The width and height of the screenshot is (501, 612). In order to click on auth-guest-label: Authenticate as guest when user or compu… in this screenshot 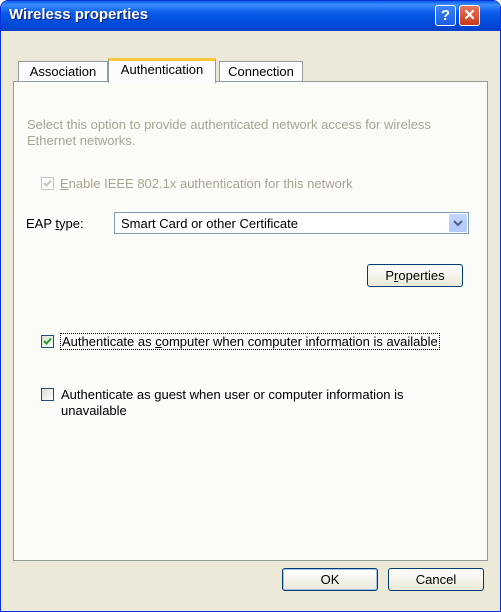, I will do `click(232, 402)`.